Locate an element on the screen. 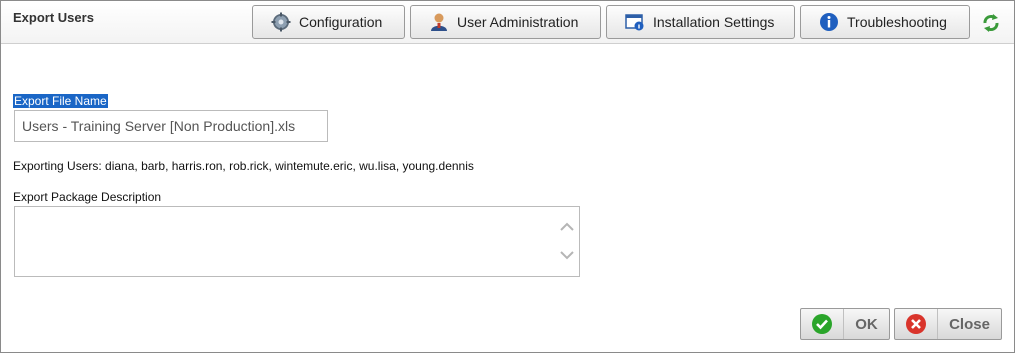 The image size is (1015, 353). gear-icon is located at coordinates (281, 22).